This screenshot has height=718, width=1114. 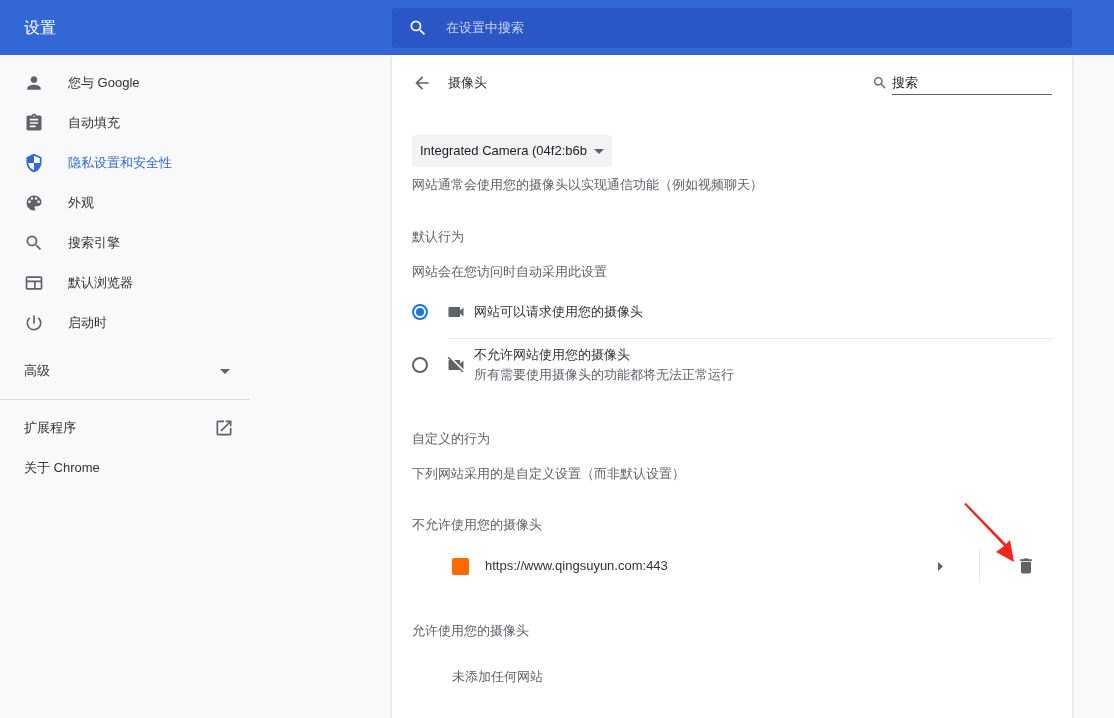 What do you see at coordinates (125, 123) in the screenshot?
I see `sidebar-item: 自动填充` at bounding box center [125, 123].